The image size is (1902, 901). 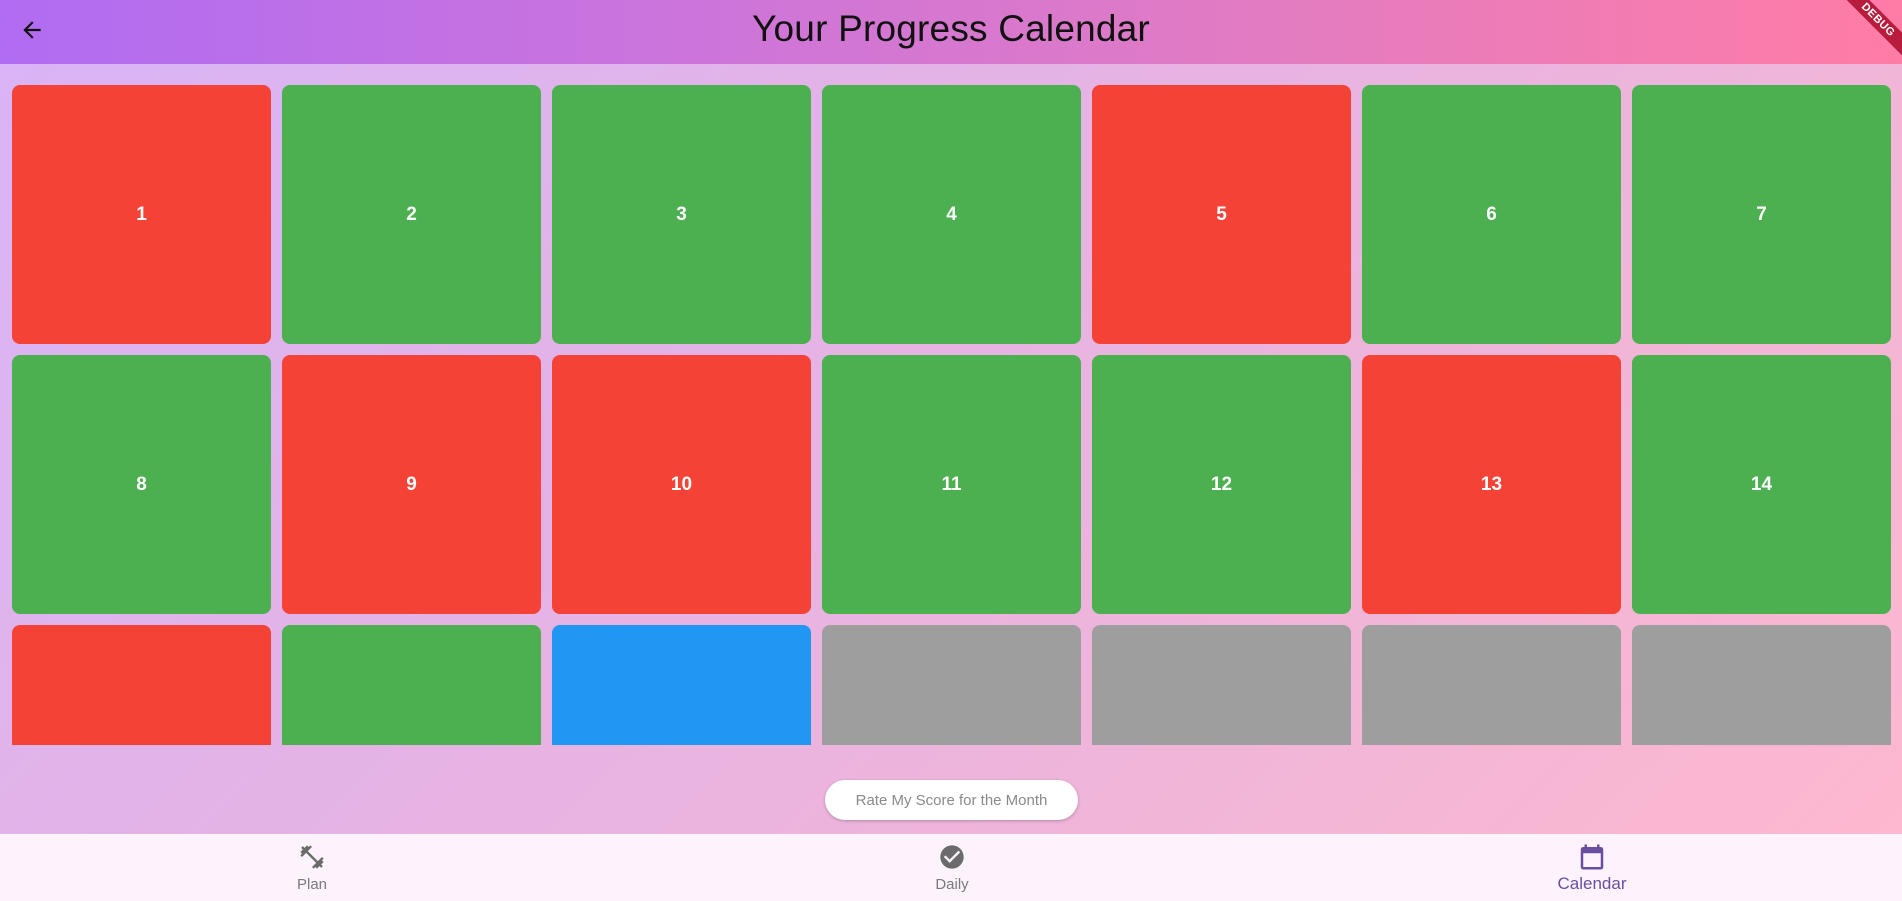 I want to click on calendar-day-2: 2, so click(x=411, y=214).